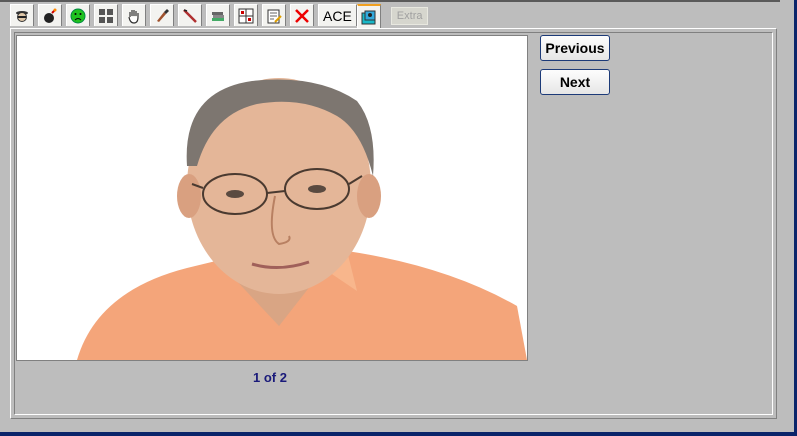 The height and width of the screenshot is (436, 797). I want to click on spy-face-icon, so click(22, 16).